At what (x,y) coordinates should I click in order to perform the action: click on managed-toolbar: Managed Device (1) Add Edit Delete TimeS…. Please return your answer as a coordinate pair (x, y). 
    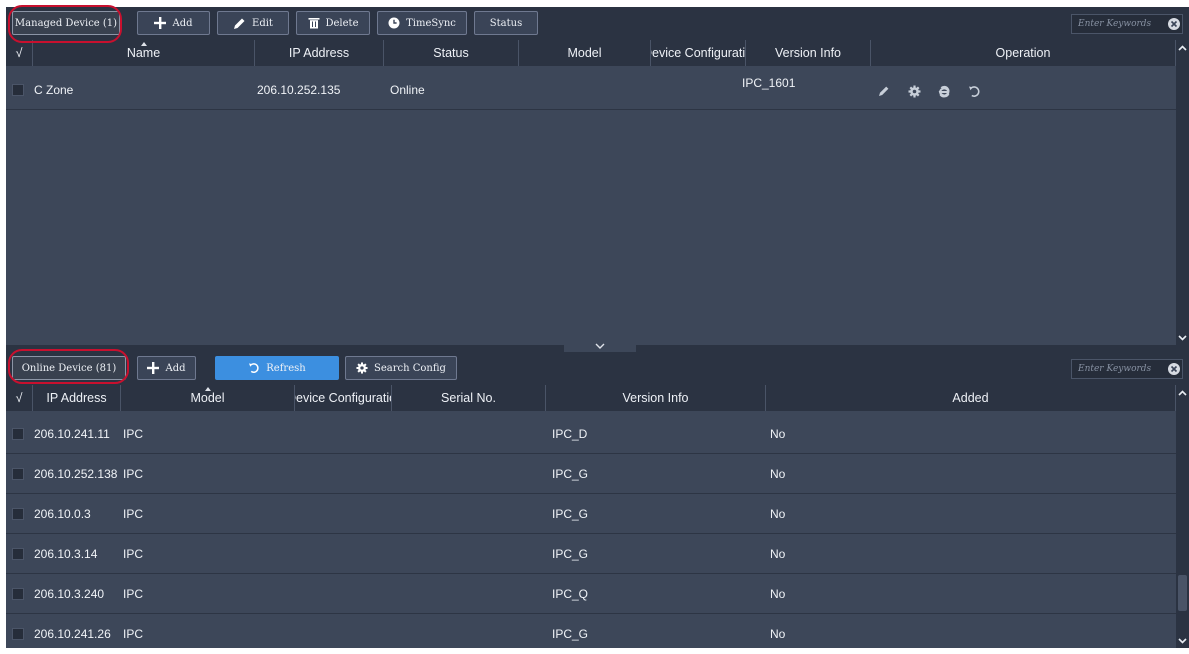
    Looking at the image, I should click on (597, 23).